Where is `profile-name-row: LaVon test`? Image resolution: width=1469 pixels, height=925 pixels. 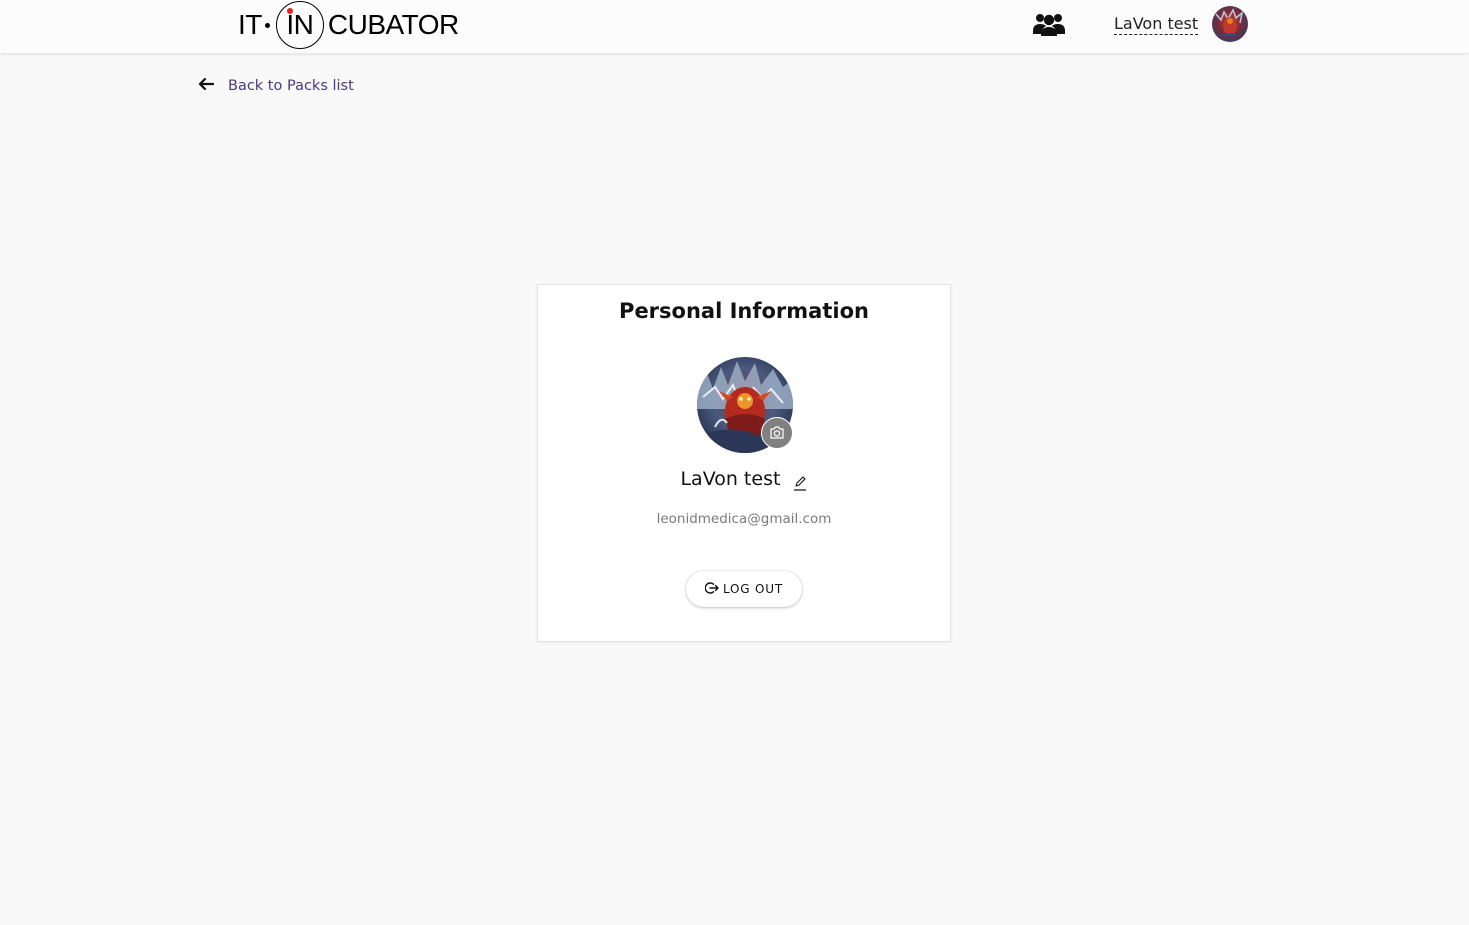 profile-name-row: LaVon test is located at coordinates (744, 479).